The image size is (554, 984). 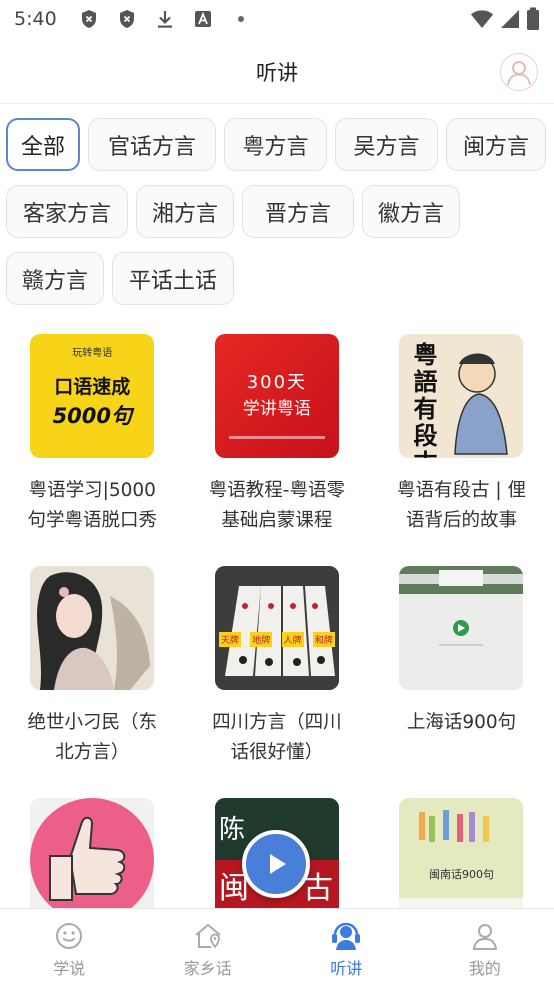 What do you see at coordinates (92, 737) in the screenshot?
I see `course-title: 绝世小刁民（东北方言）` at bounding box center [92, 737].